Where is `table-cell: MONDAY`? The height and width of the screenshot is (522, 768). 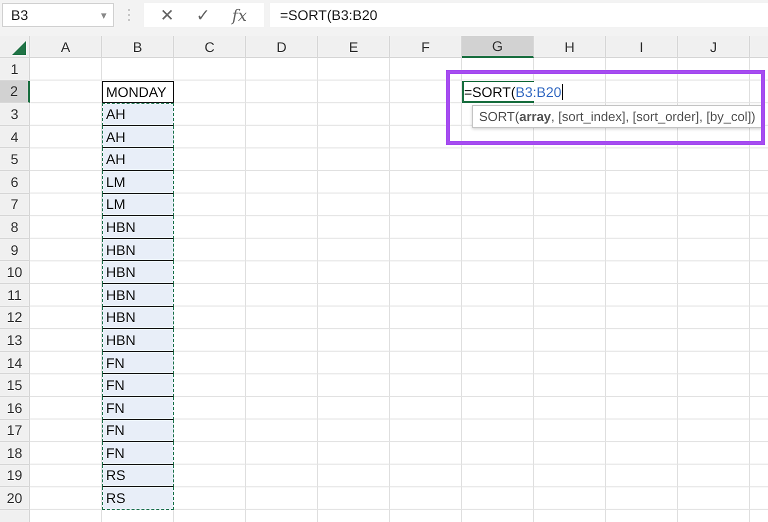
table-cell: MONDAY is located at coordinates (138, 92).